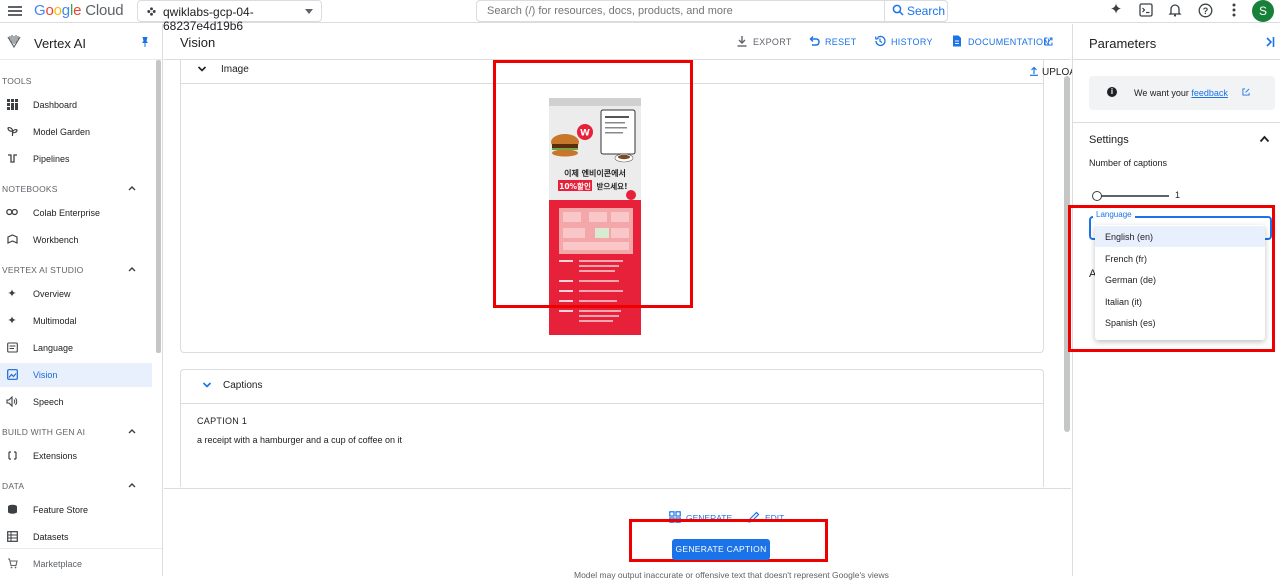 The image size is (1280, 580). What do you see at coordinates (76, 105) in the screenshot?
I see `sidebar-item-dashboard: Dashboard` at bounding box center [76, 105].